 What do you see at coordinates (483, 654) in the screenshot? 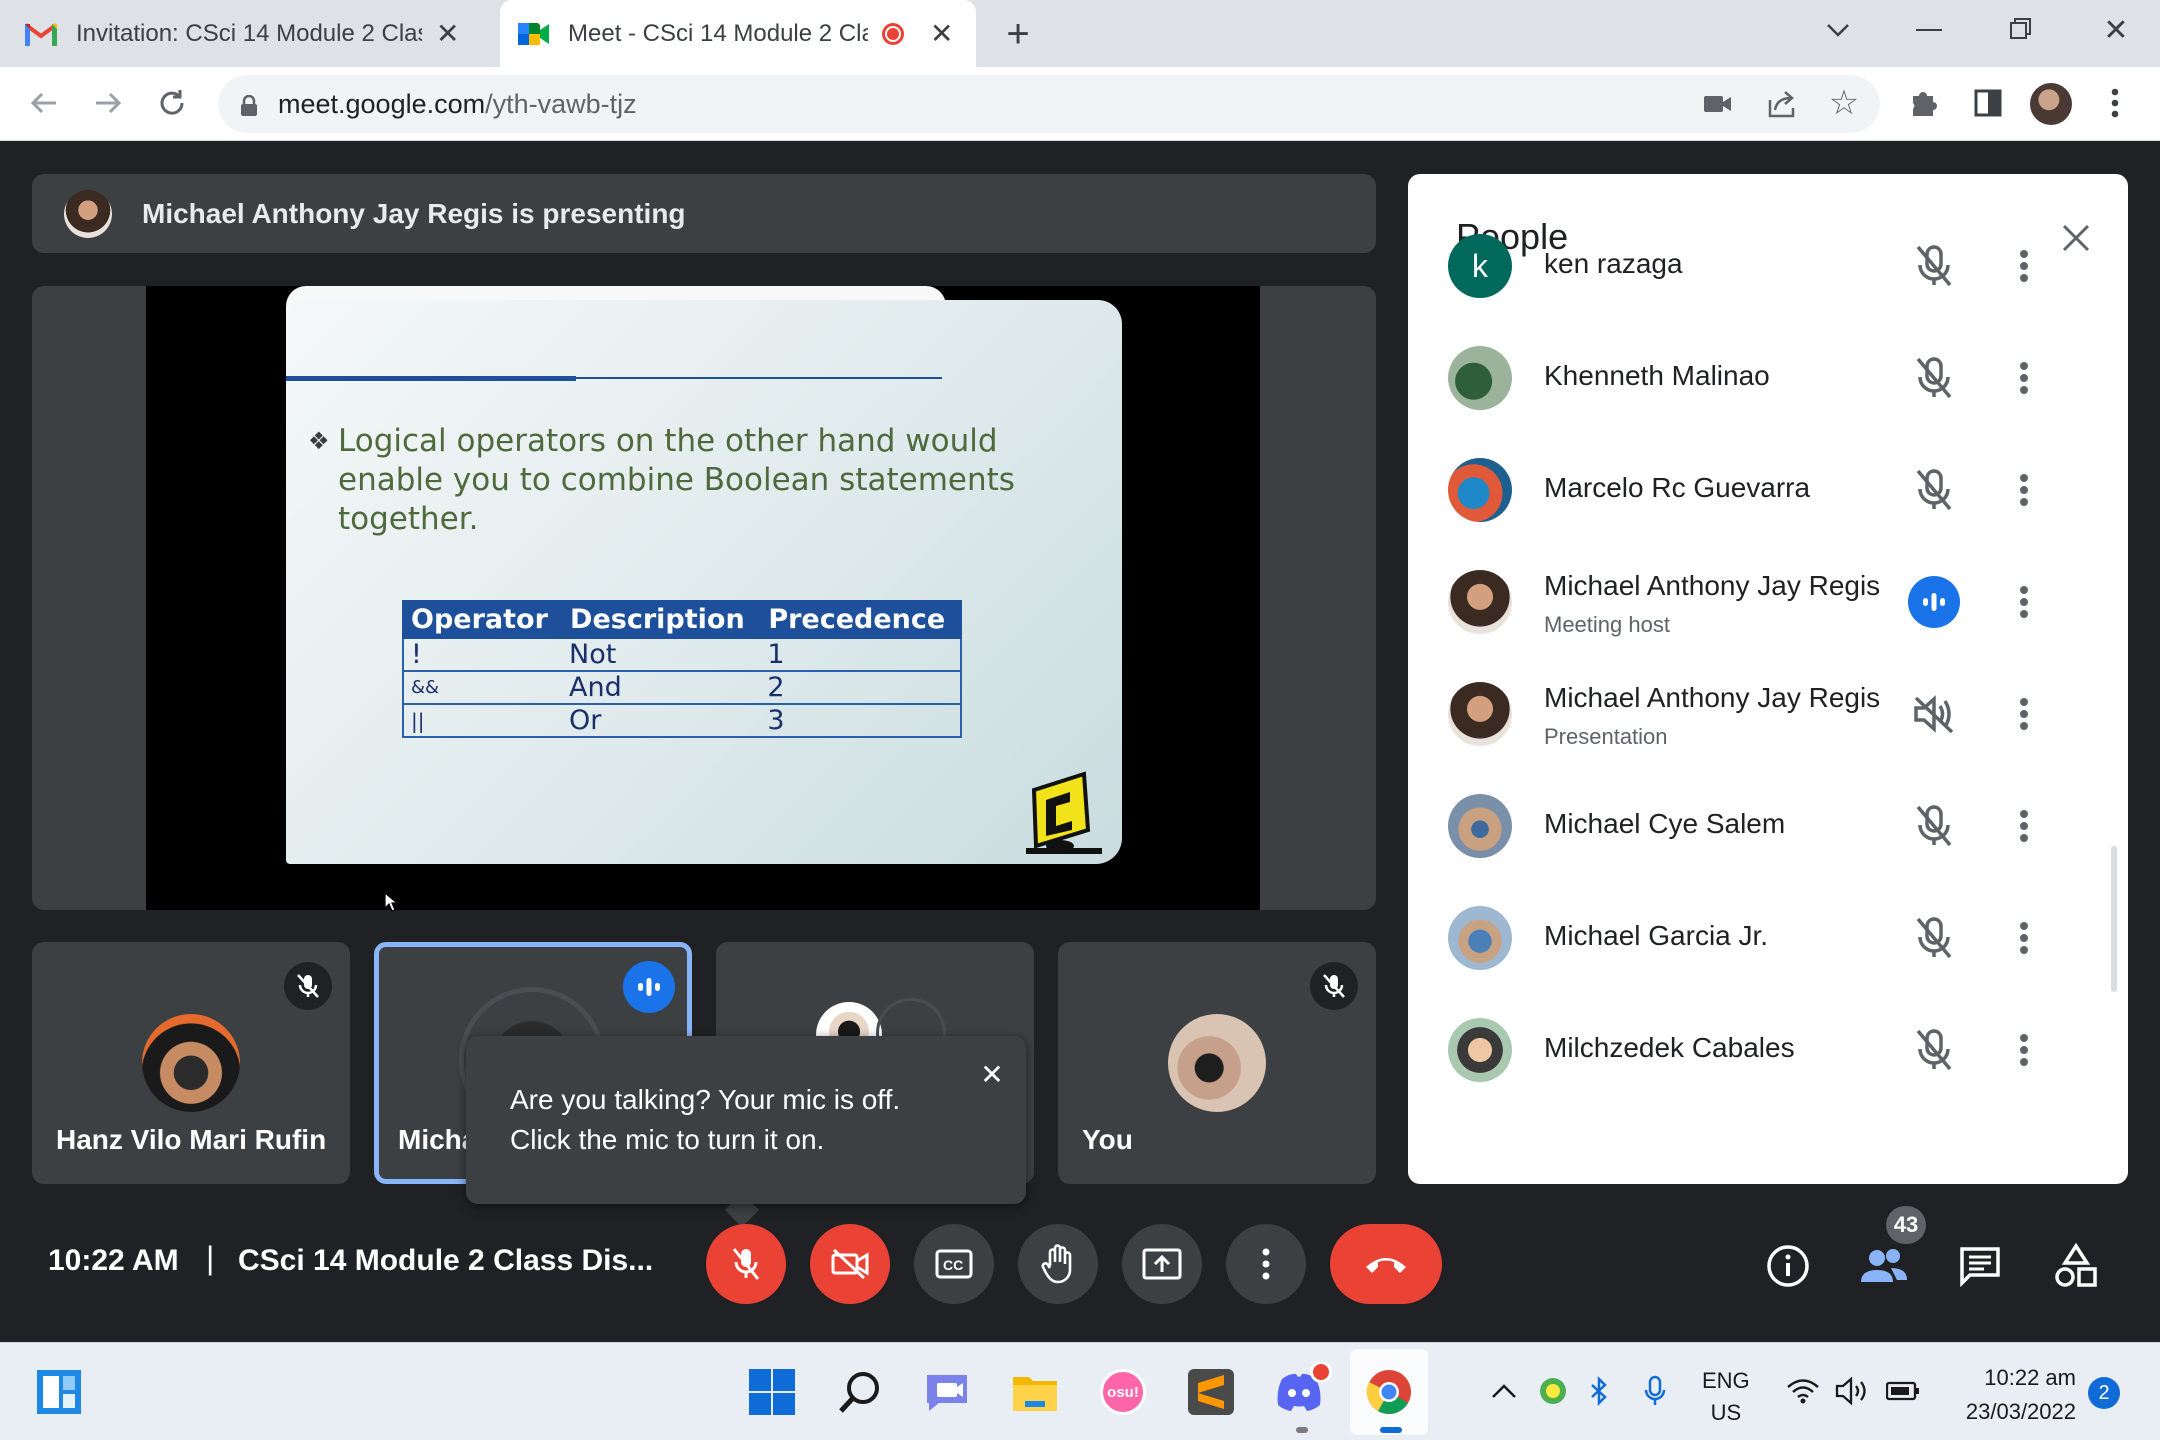
I see `table-cell: !` at bounding box center [483, 654].